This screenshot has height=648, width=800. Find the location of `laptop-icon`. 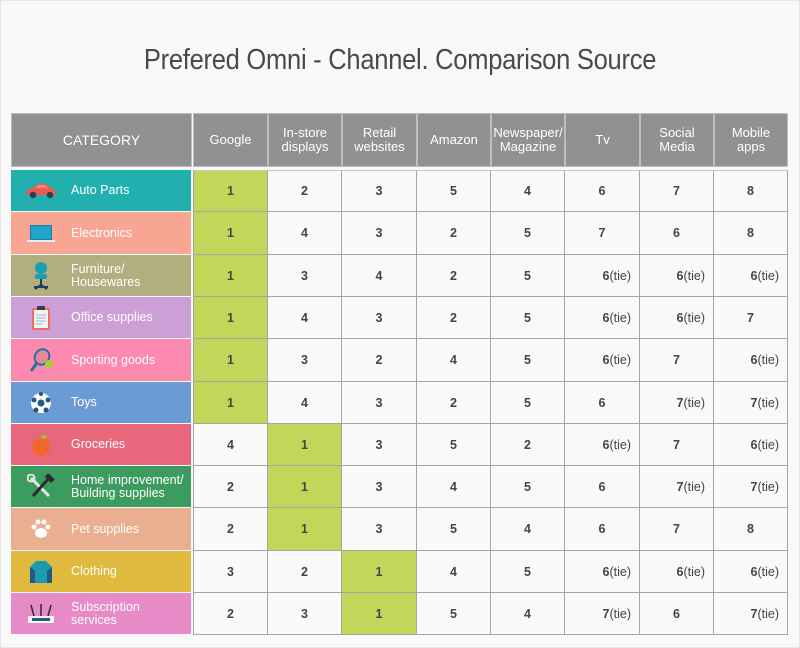

laptop-icon is located at coordinates (41, 233).